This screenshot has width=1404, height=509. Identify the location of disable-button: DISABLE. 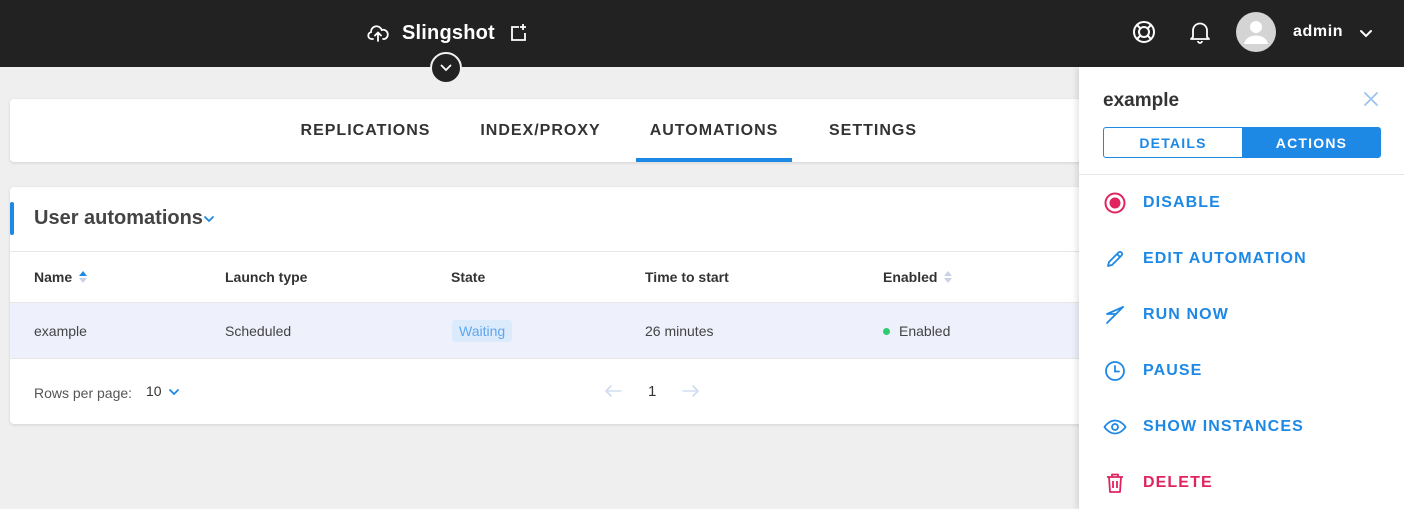
(1162, 203).